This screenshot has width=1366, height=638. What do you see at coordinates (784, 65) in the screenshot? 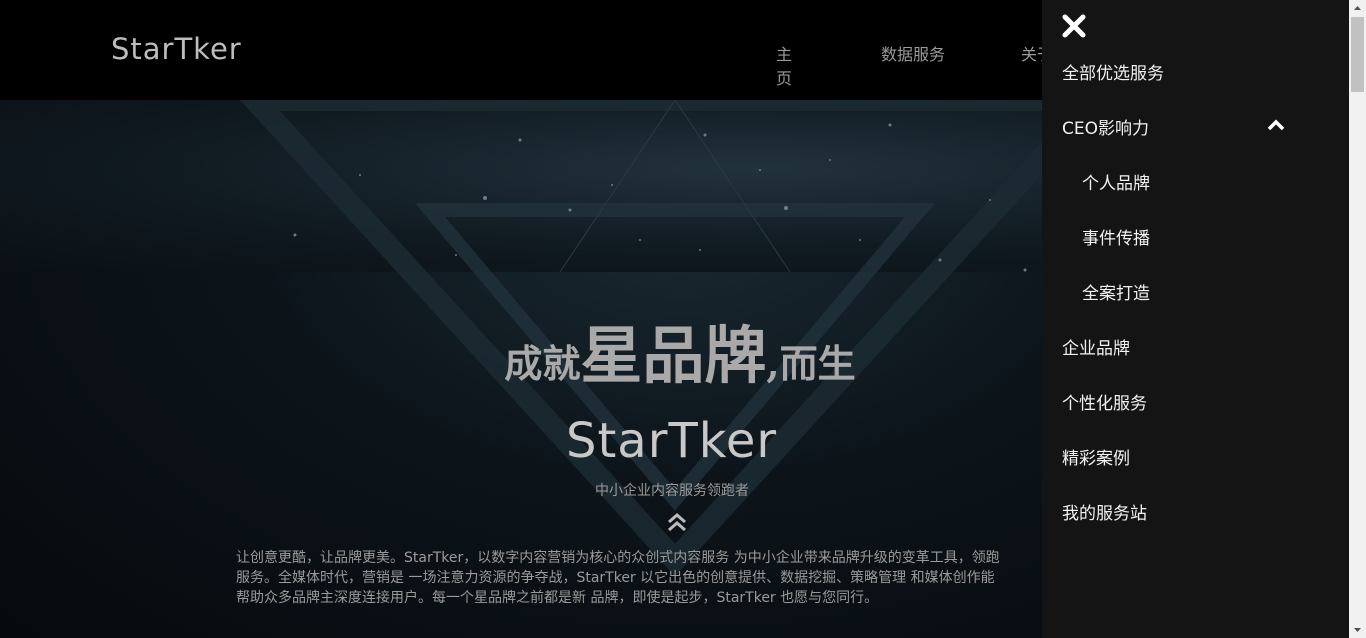
I see `nav-item-home: 主页` at bounding box center [784, 65].